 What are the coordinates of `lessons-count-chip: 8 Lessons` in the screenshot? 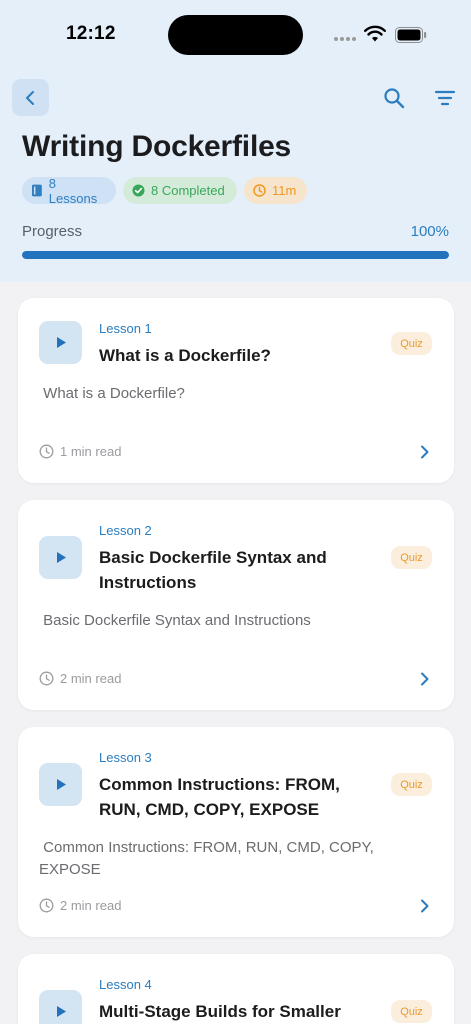 It's located at (69, 190).